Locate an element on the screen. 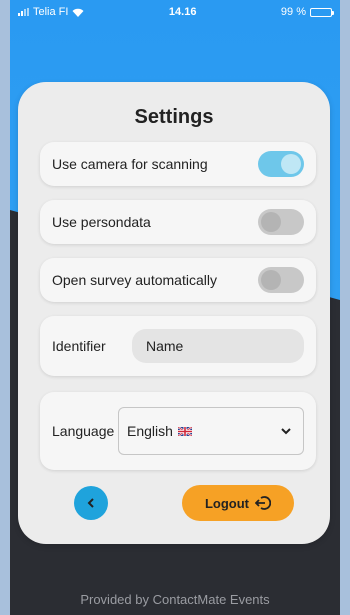 The height and width of the screenshot is (615, 350). persondata-setting-label: Use persondata is located at coordinates (101, 222).